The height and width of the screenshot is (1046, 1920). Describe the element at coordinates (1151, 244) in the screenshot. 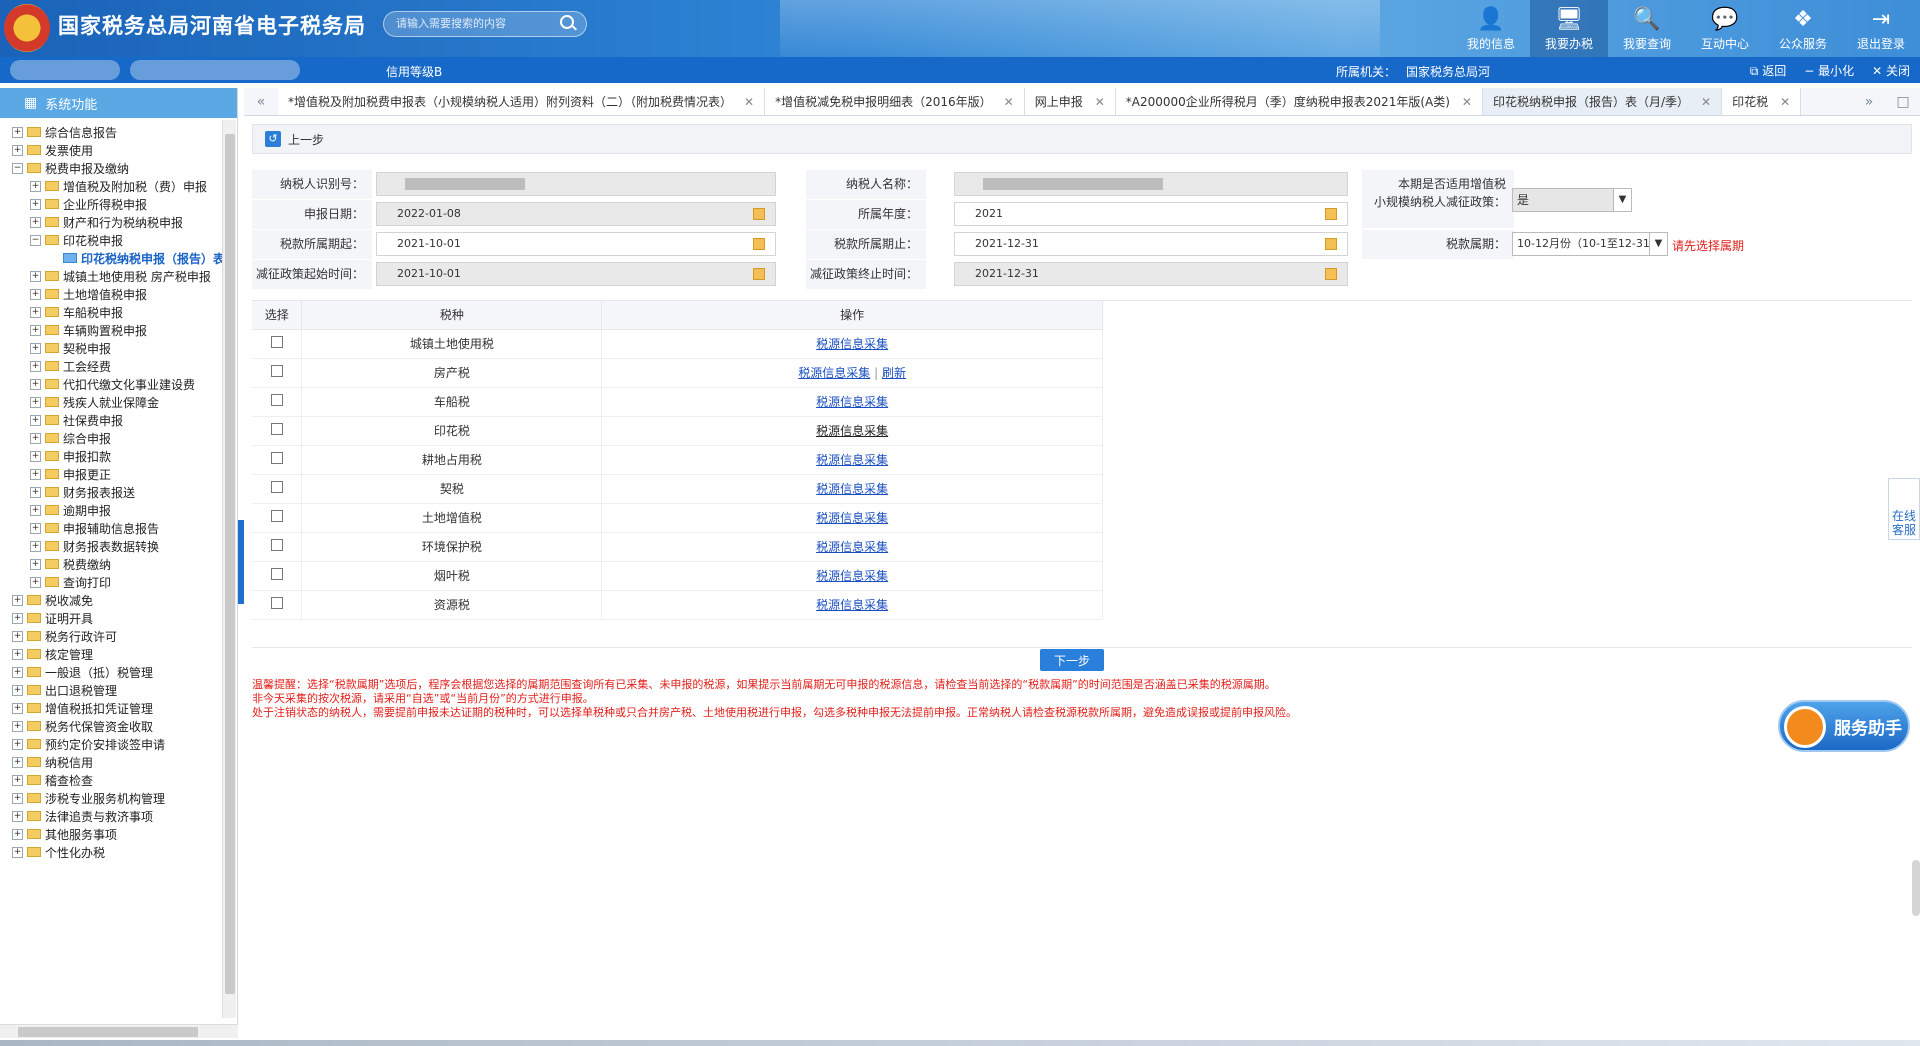

I see `period-end-field: 2021-12-31` at that location.